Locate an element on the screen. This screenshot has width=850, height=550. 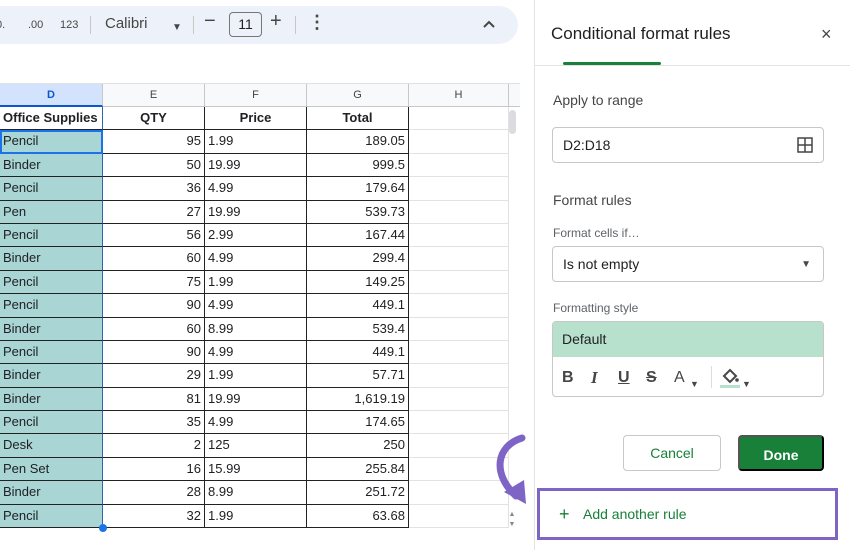
collapse-toolbar-icon is located at coordinates (489, 24).